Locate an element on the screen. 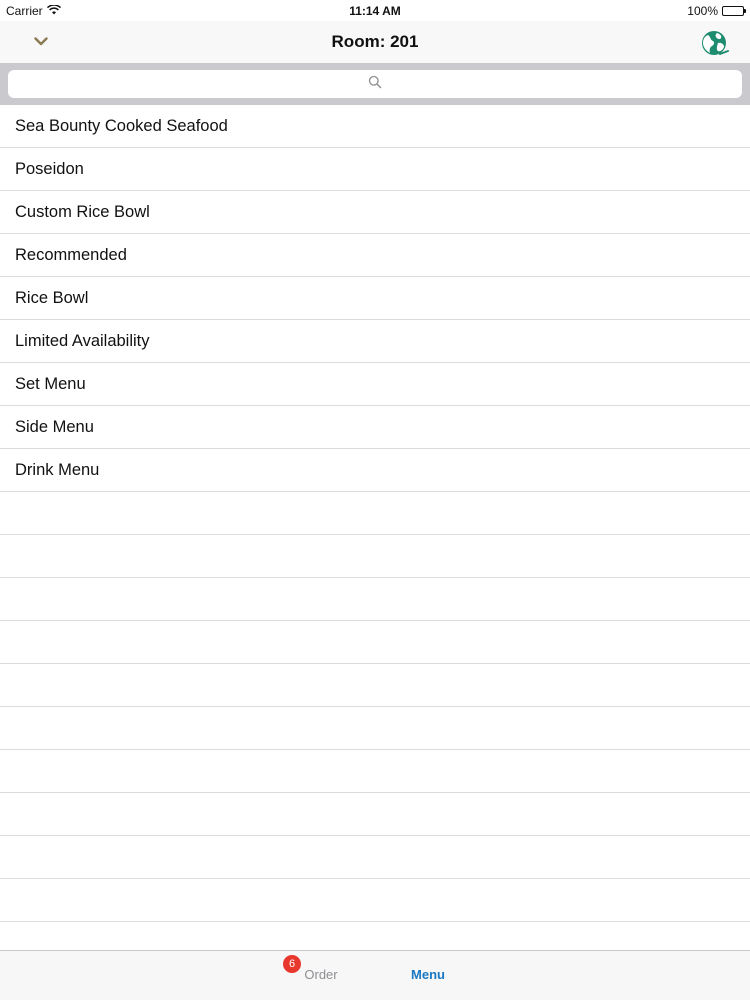 This screenshot has width=750, height=1000. tab-menu: Menu is located at coordinates (428, 975).